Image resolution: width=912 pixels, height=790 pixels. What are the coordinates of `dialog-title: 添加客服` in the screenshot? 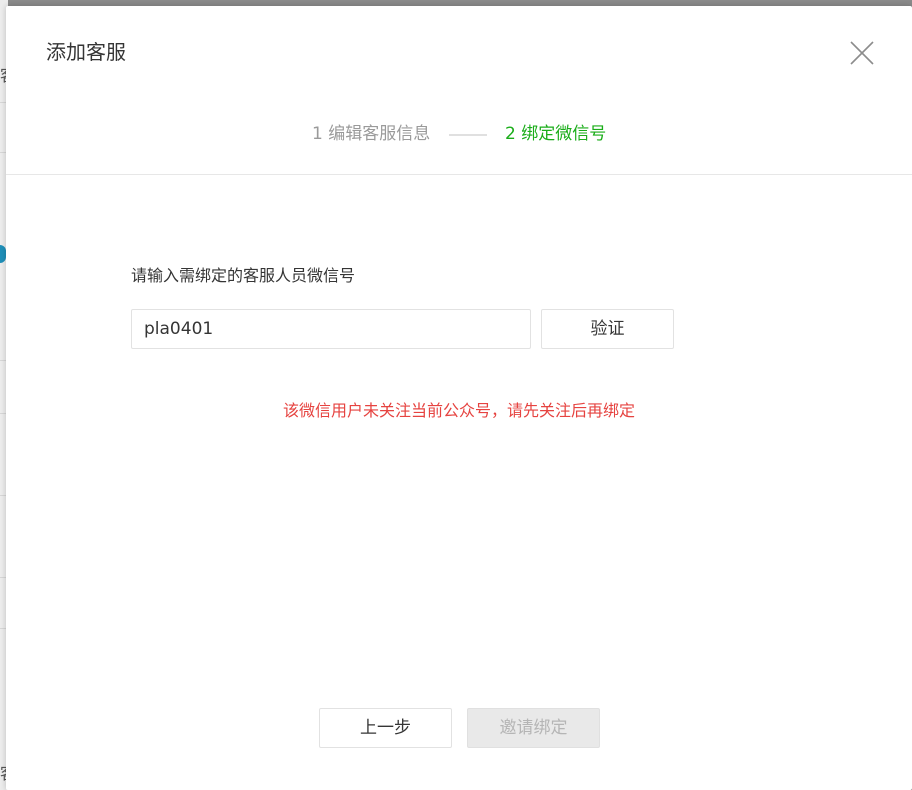 It's located at (86, 52).